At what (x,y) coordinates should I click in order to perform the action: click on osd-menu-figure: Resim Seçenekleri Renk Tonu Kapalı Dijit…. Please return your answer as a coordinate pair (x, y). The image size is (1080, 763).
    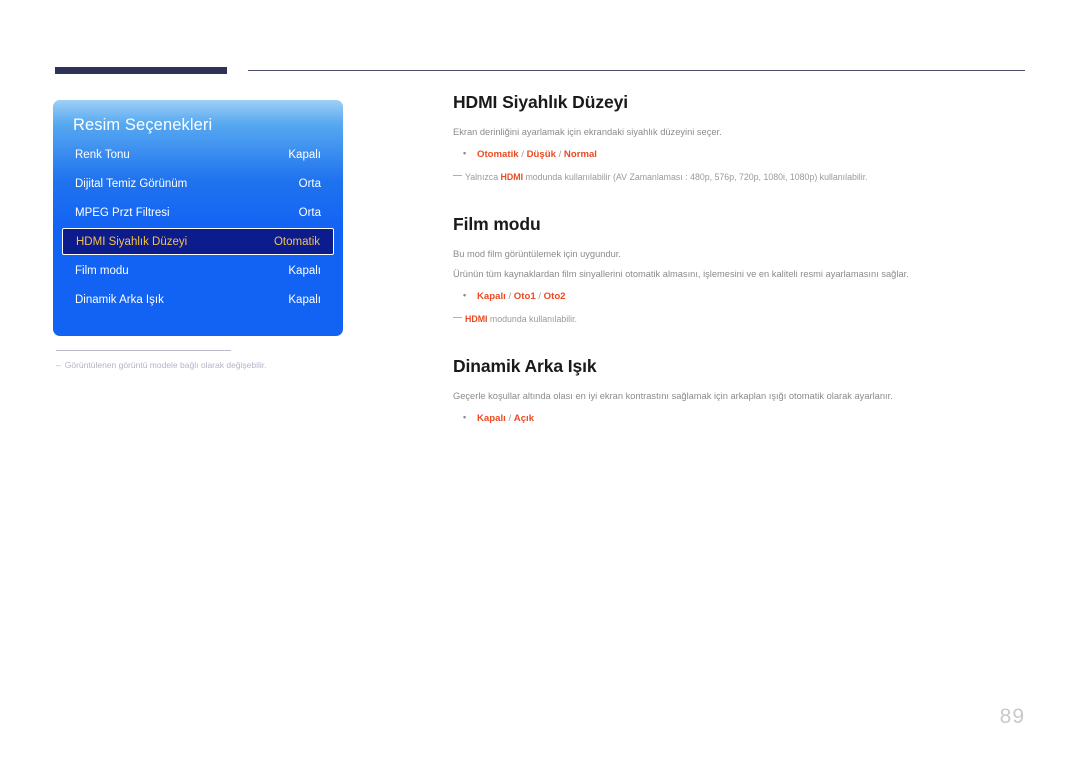
    Looking at the image, I should click on (198, 235).